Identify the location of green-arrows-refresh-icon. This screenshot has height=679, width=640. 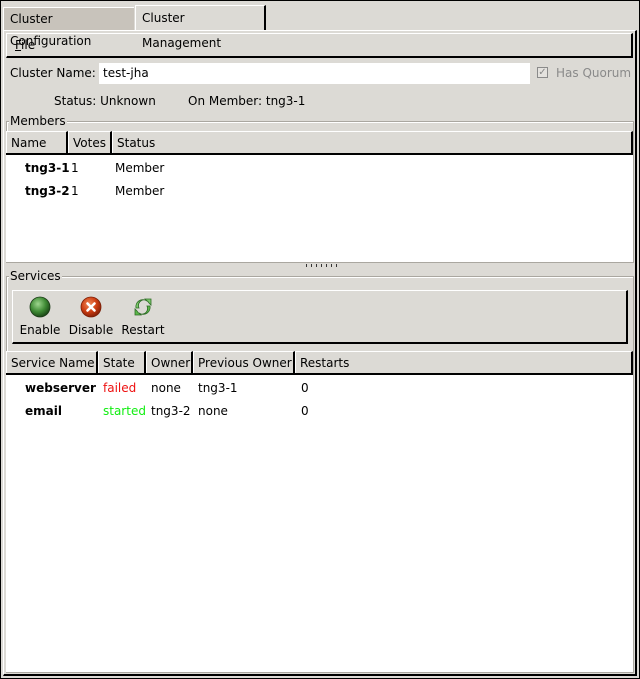
(143, 307).